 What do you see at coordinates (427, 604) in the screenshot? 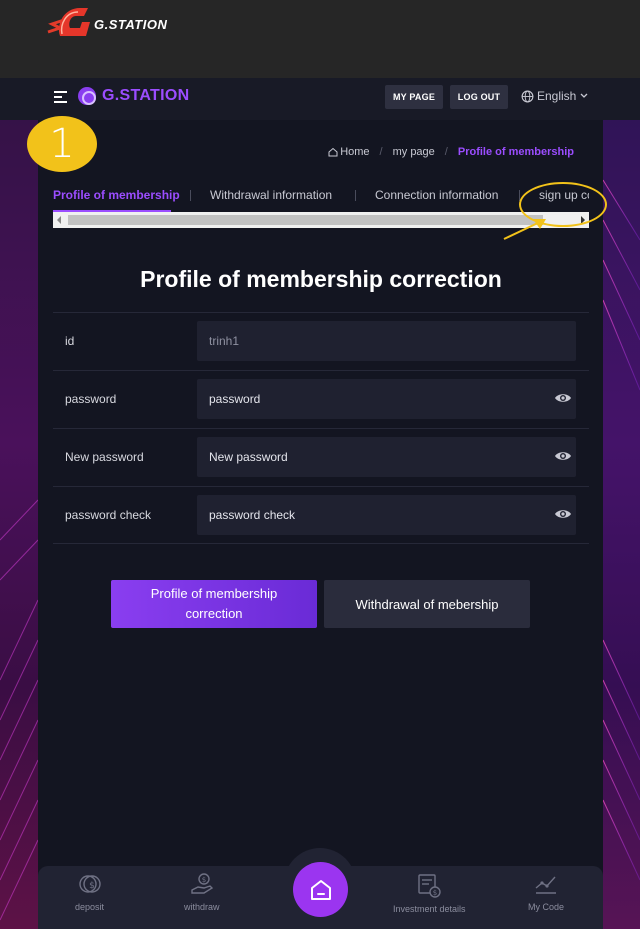
I see `withdrawal-of-membership-button: Withdrawal of mebership` at bounding box center [427, 604].